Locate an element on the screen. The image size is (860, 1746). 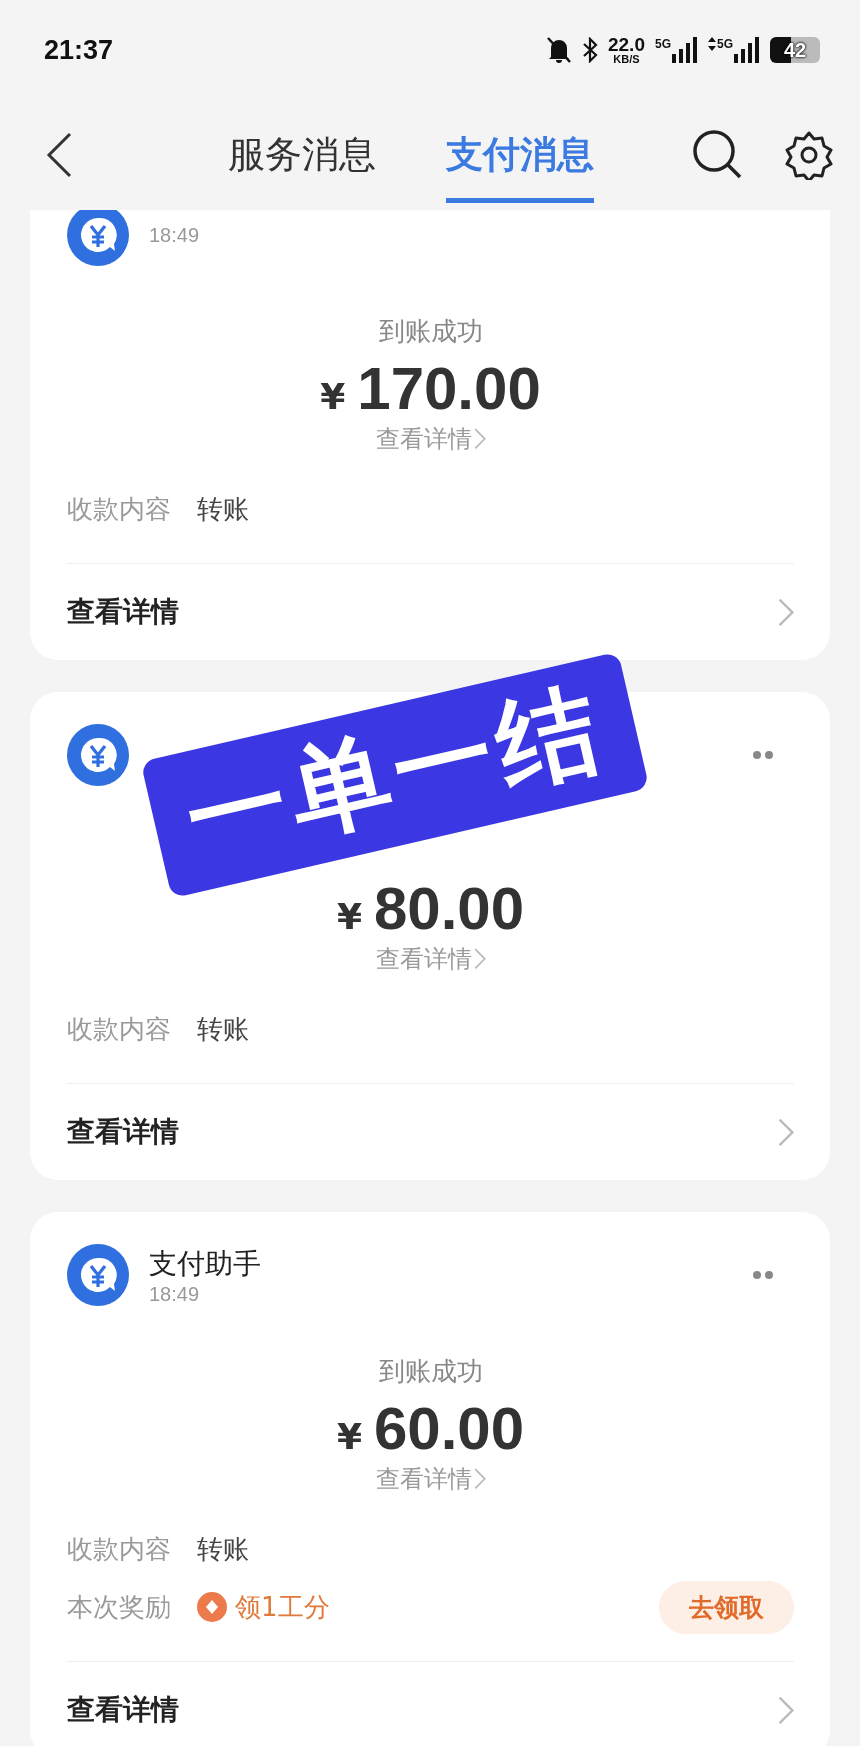
tab: 支付消息 is located at coordinates (520, 166).